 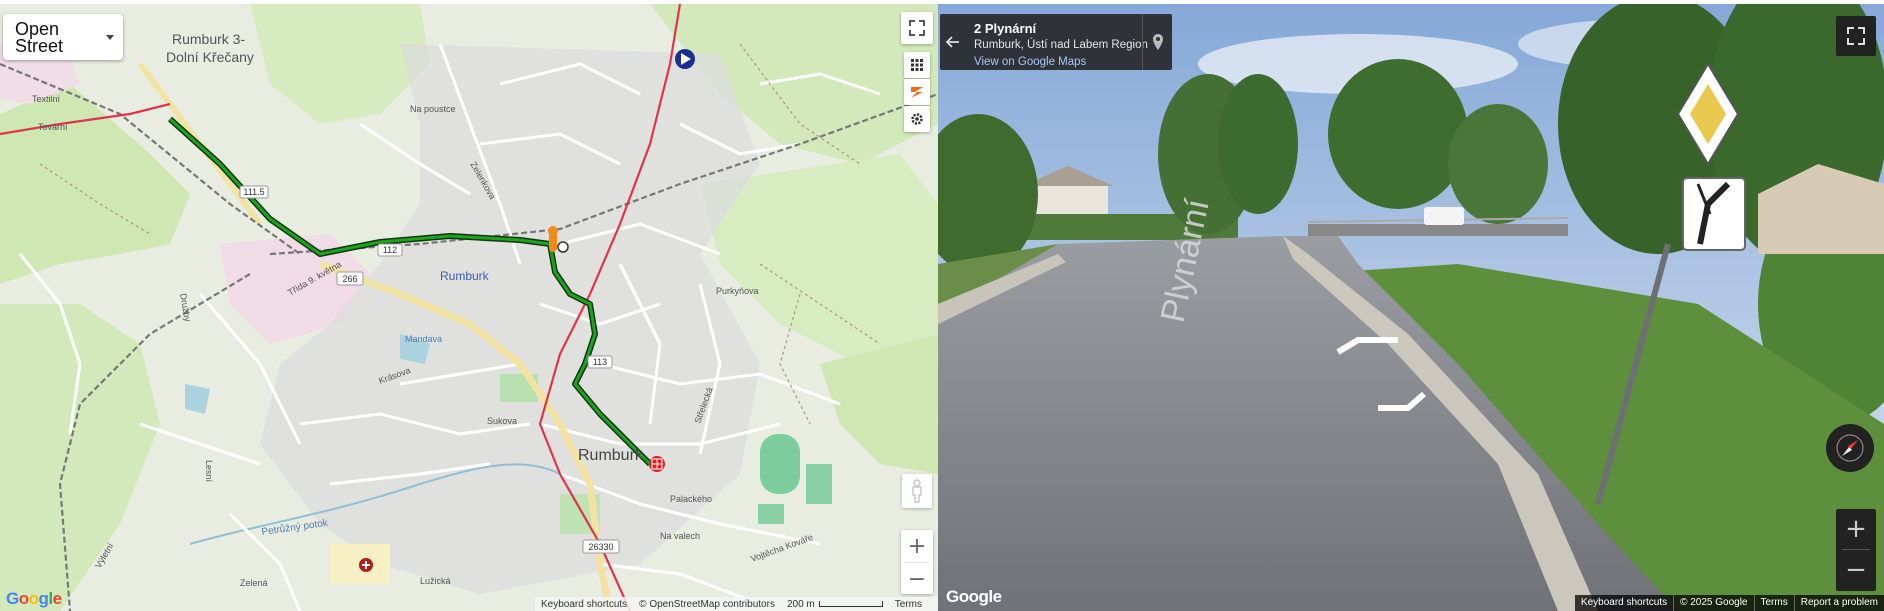 What do you see at coordinates (465, 276) in the screenshot?
I see `label-rumburk-station: Rumburk` at bounding box center [465, 276].